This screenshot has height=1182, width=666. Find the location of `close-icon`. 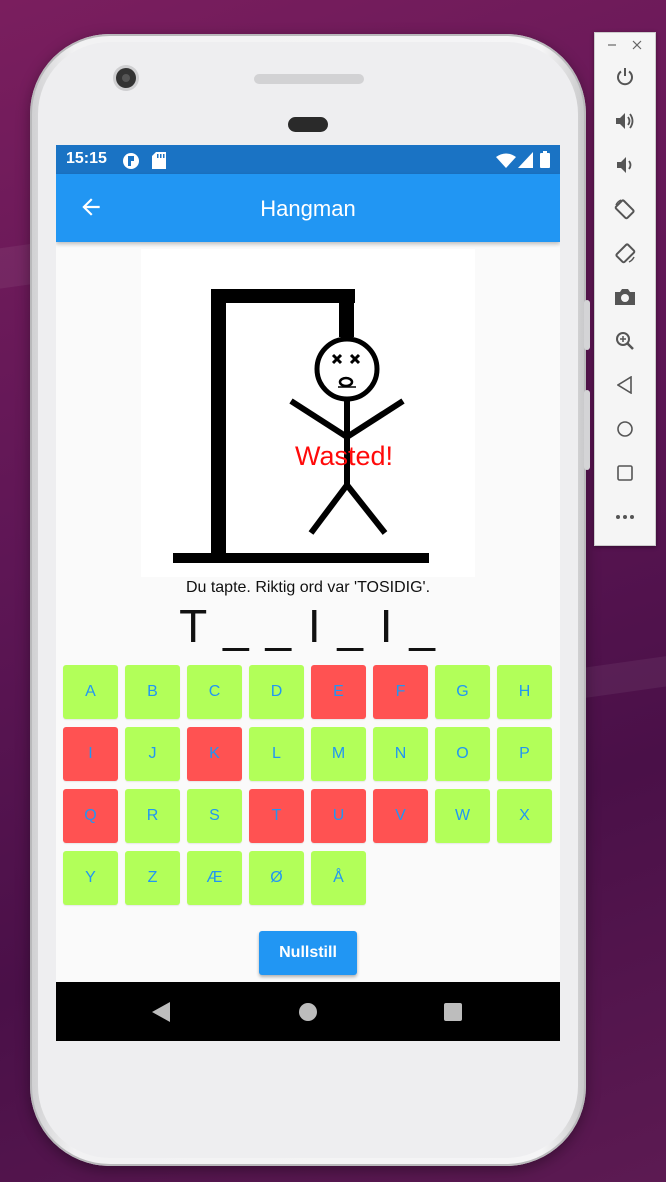

close-icon is located at coordinates (637, 45).